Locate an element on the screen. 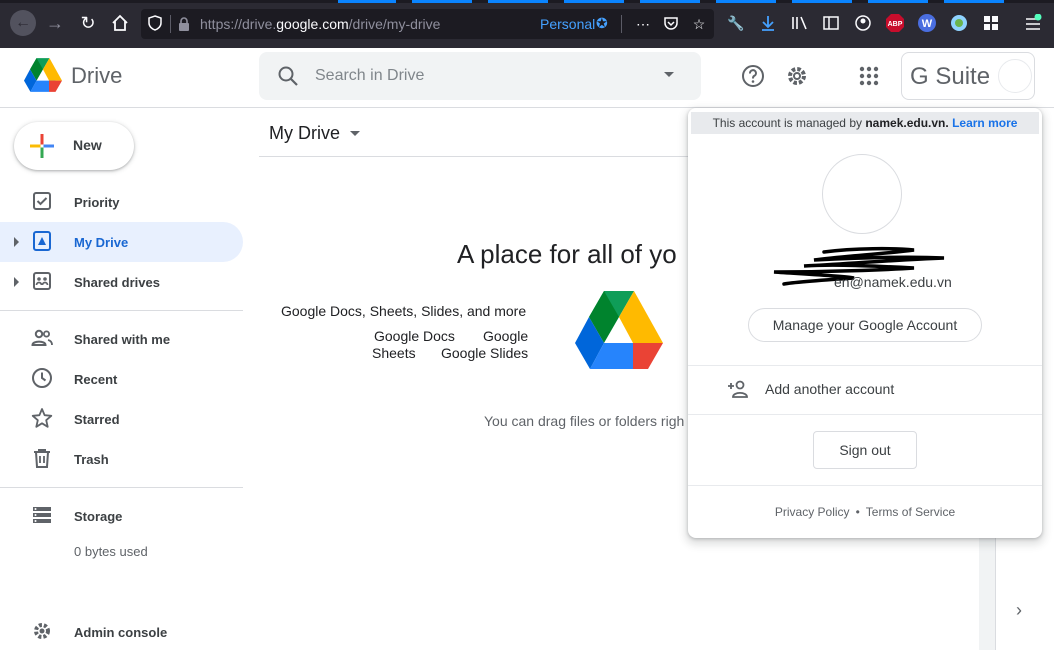 Image resolution: width=1054 pixels, height=652 pixels. storage-icon is located at coordinates (42, 515).